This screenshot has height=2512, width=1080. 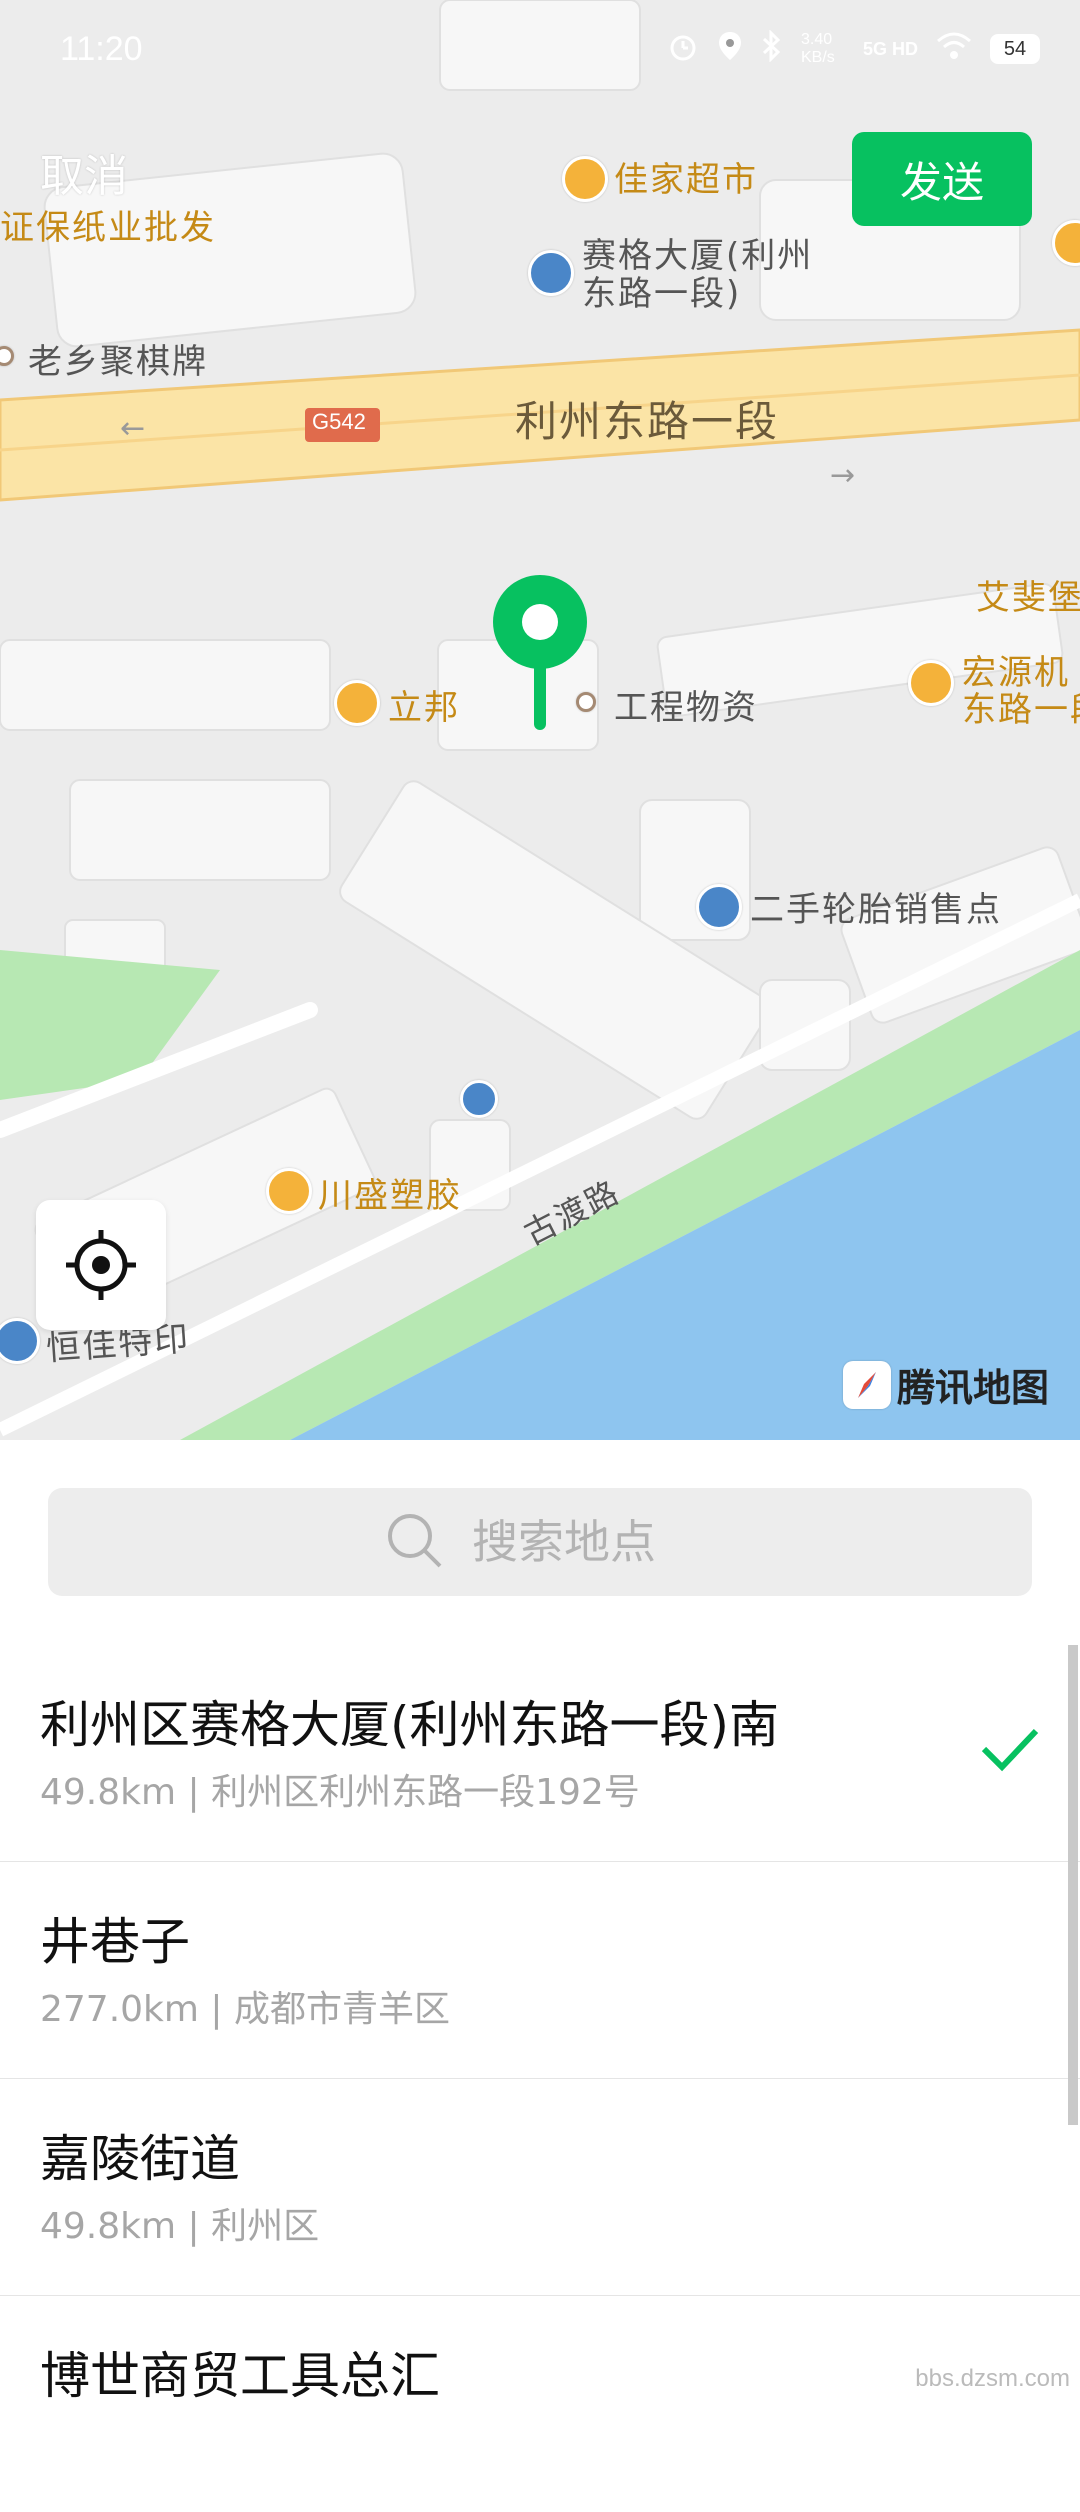 What do you see at coordinates (876, 906) in the screenshot?
I see `poi-tire: 二手轮胎销售点` at bounding box center [876, 906].